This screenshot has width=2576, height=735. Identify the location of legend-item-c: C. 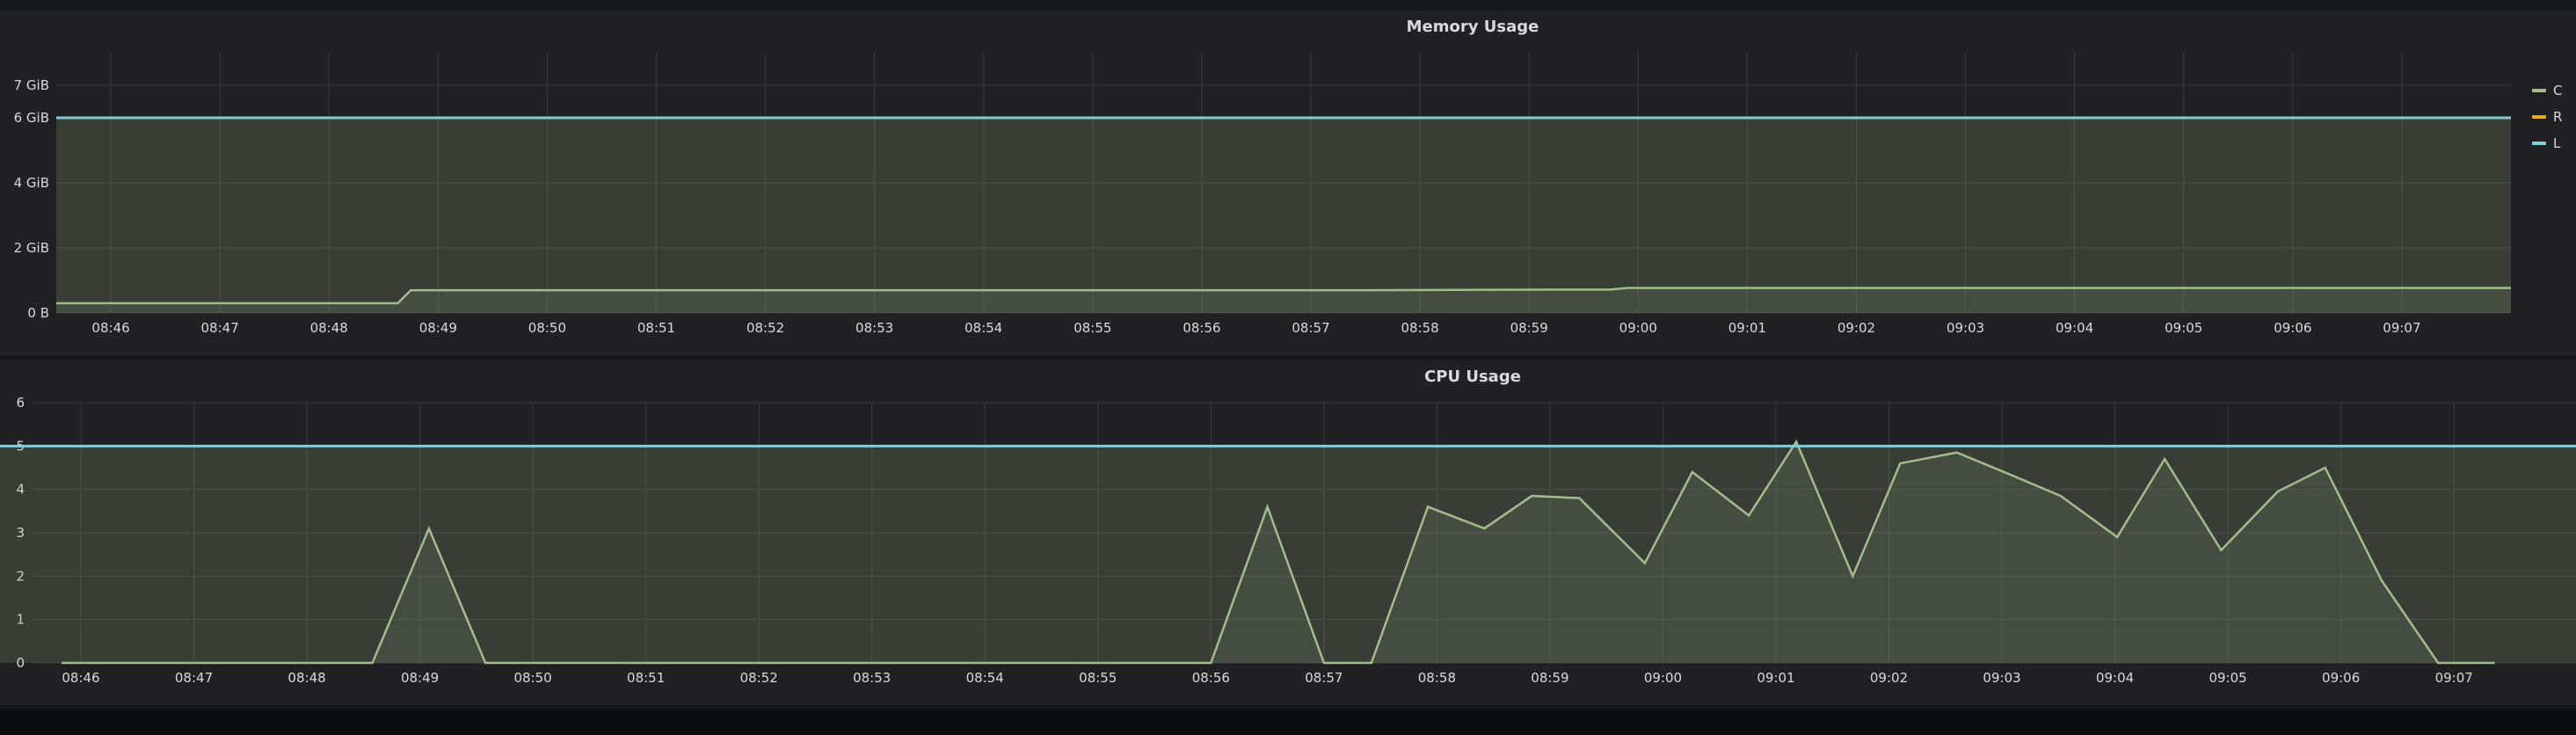
(2547, 91).